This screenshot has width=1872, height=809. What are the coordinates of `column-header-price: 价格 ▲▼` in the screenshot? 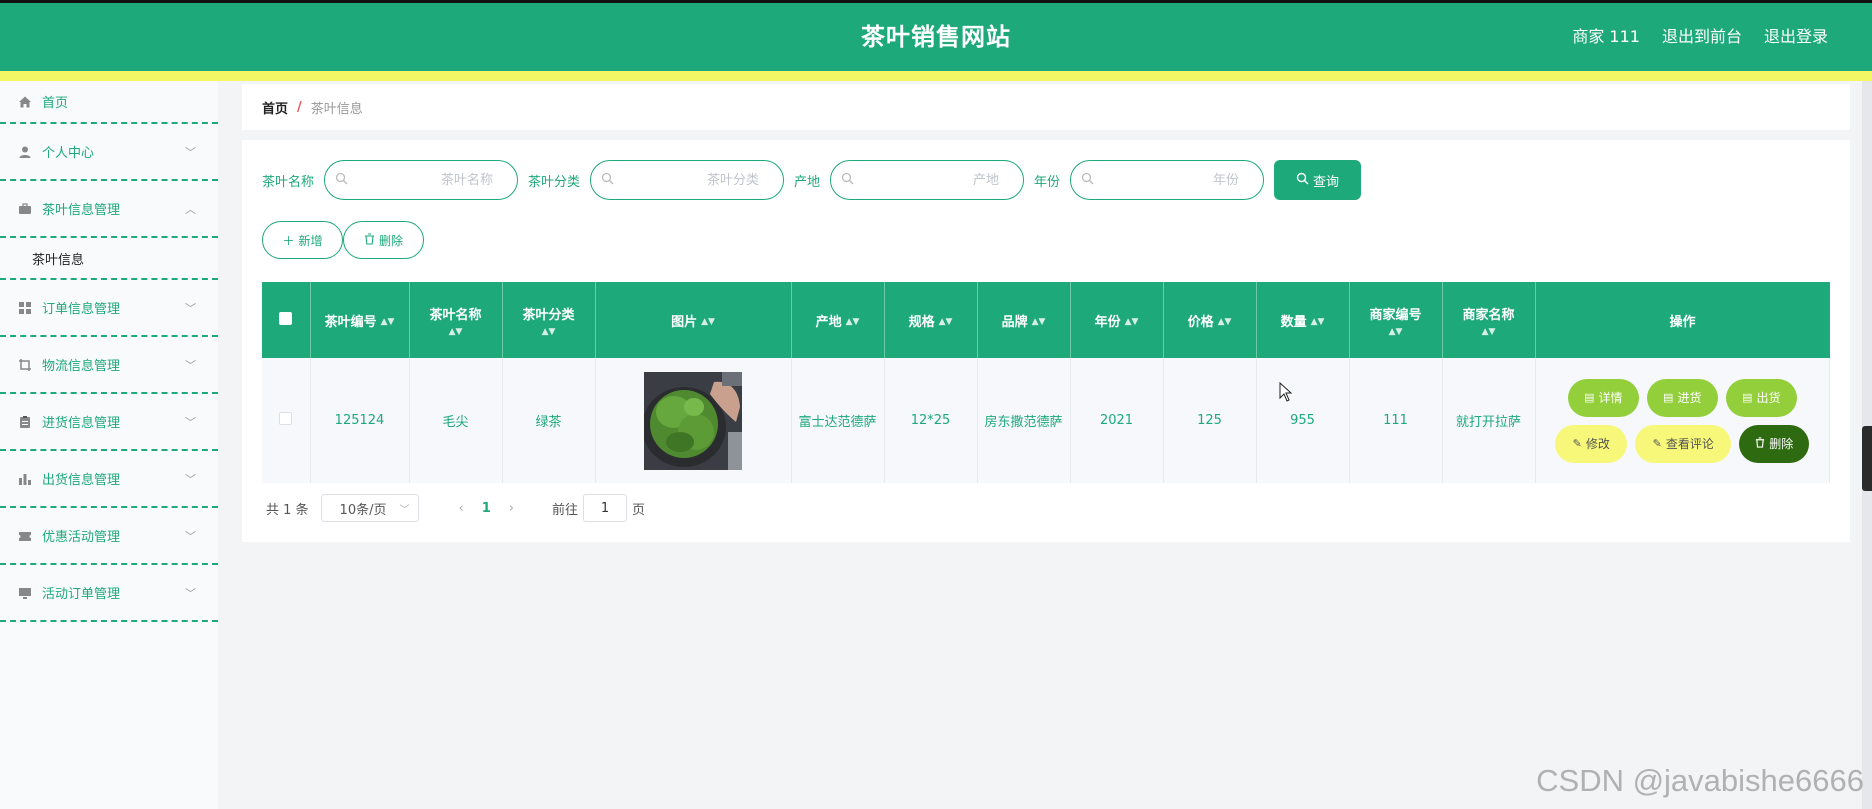 It's located at (1210, 320).